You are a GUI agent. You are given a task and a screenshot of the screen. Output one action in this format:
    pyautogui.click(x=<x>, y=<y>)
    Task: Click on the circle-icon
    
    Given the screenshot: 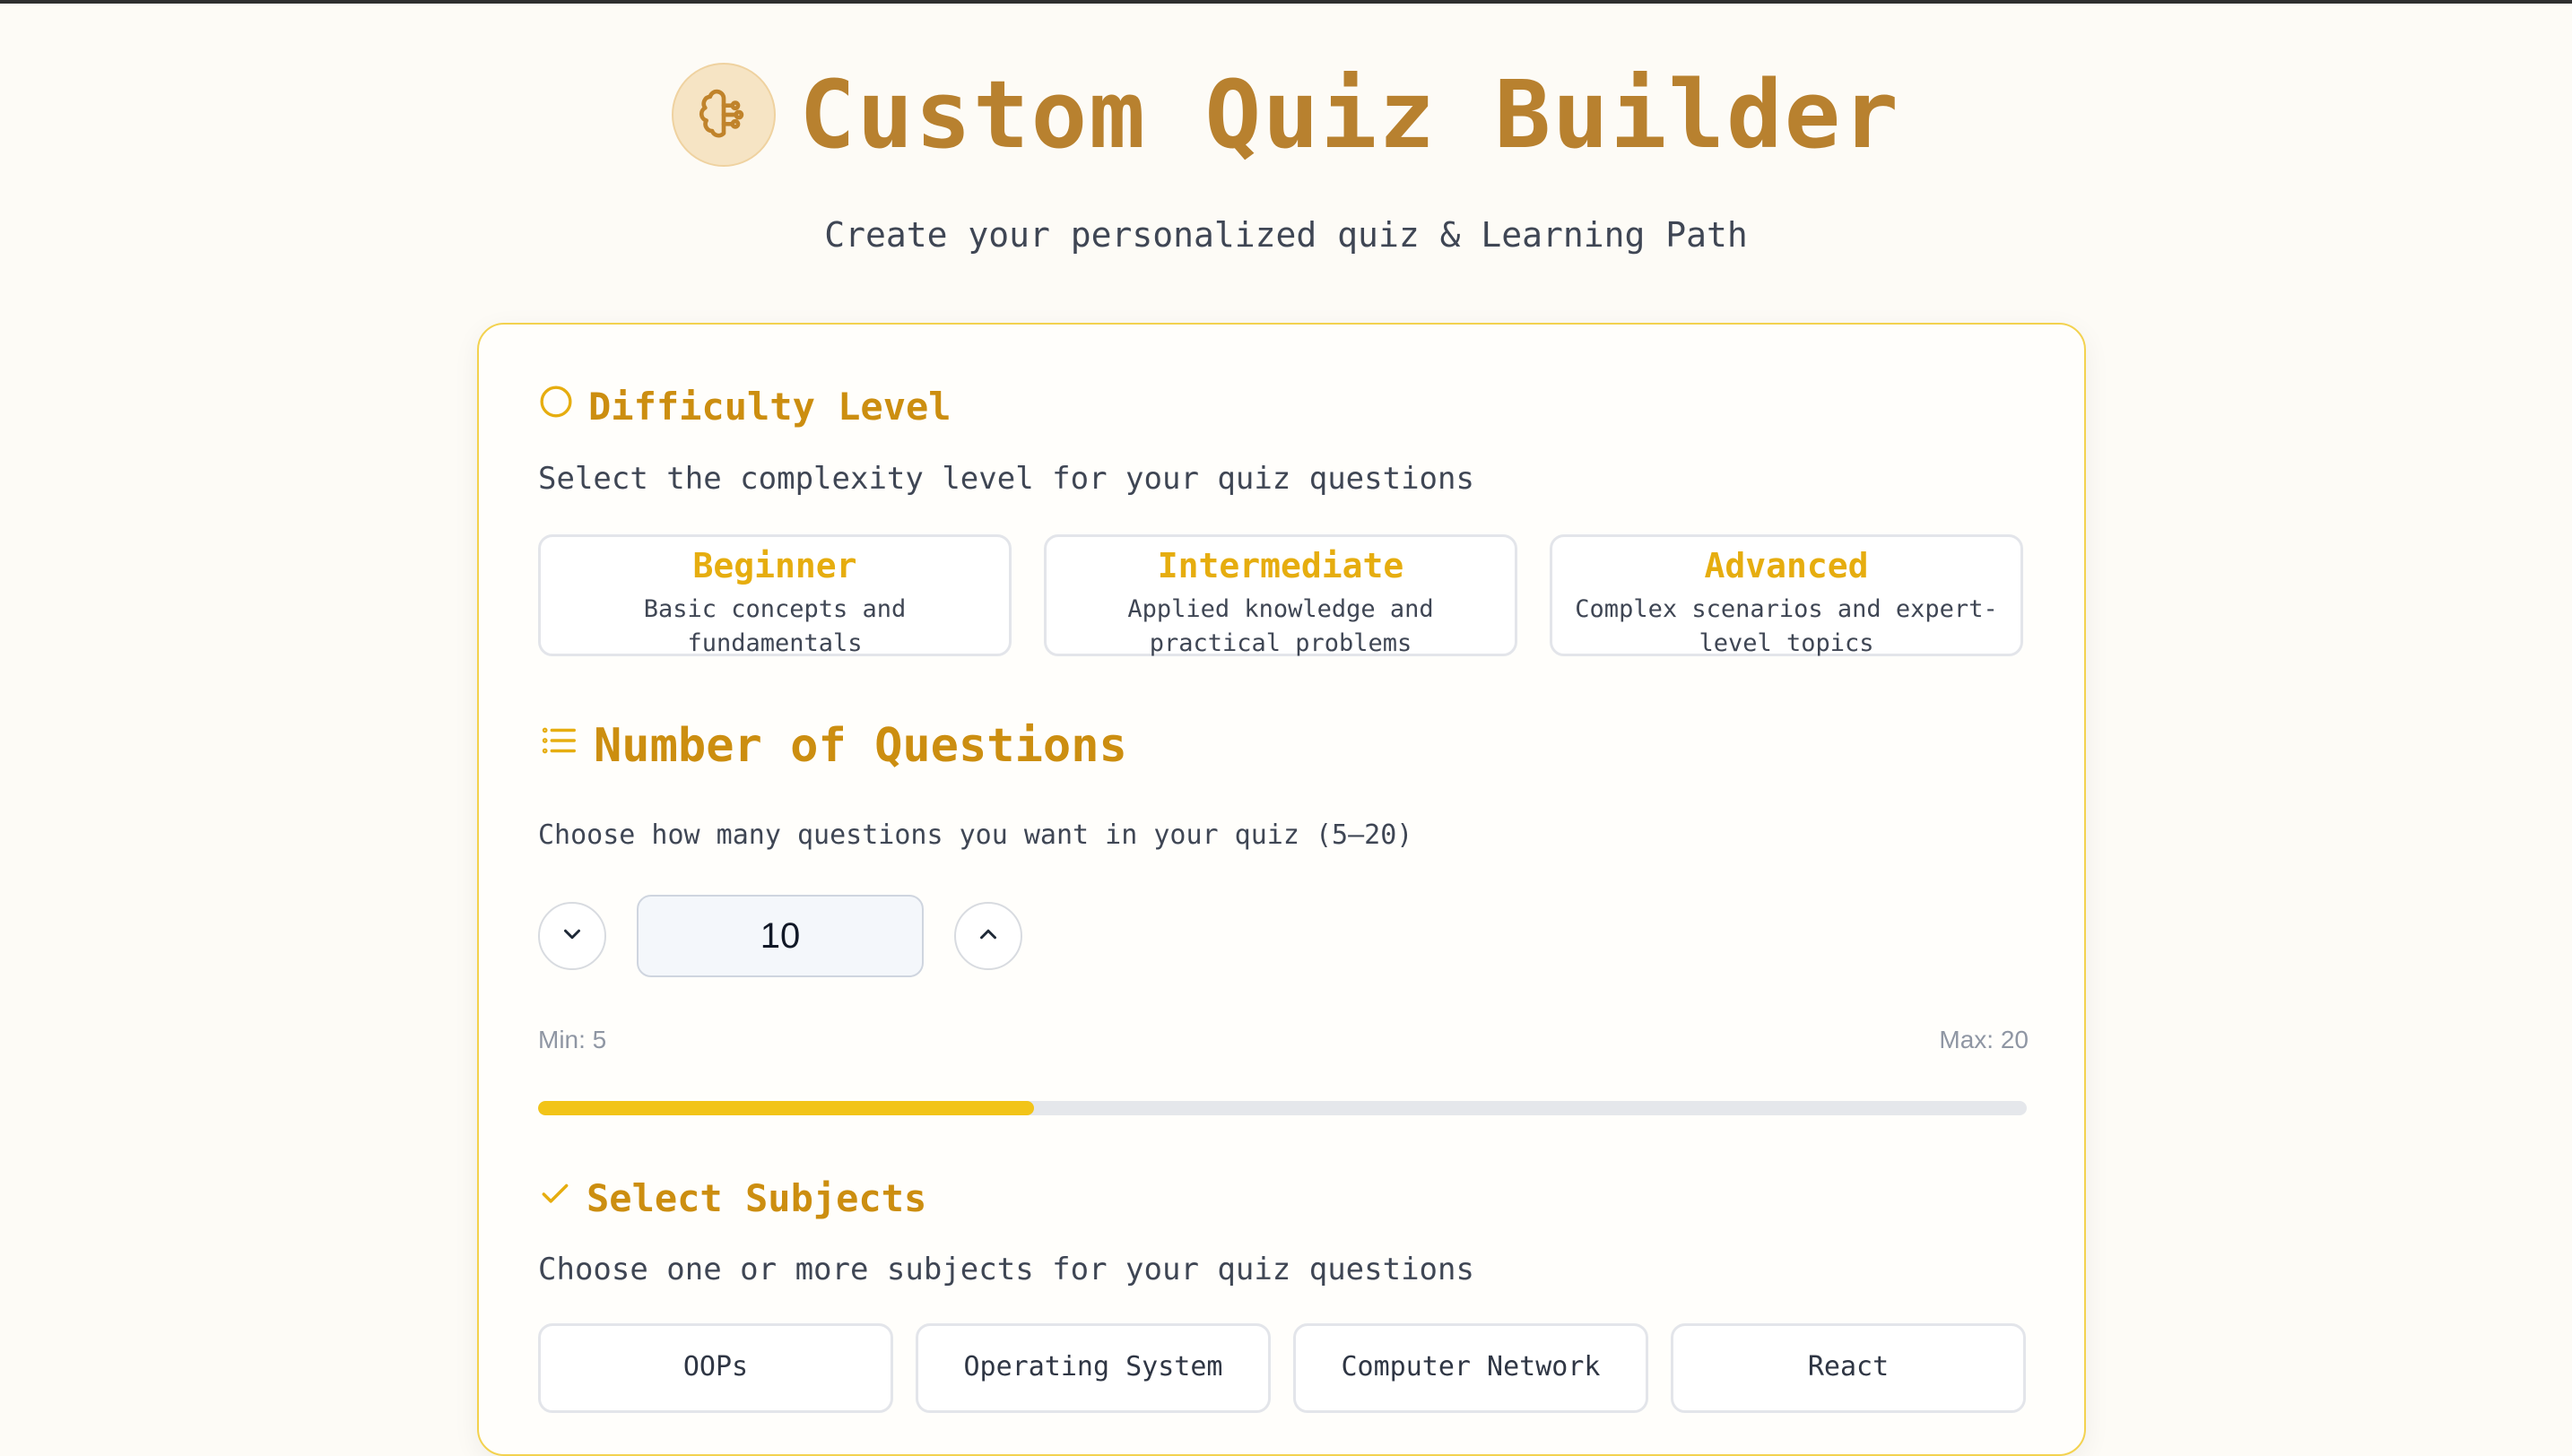 What is the action you would take?
    pyautogui.click(x=556, y=407)
    